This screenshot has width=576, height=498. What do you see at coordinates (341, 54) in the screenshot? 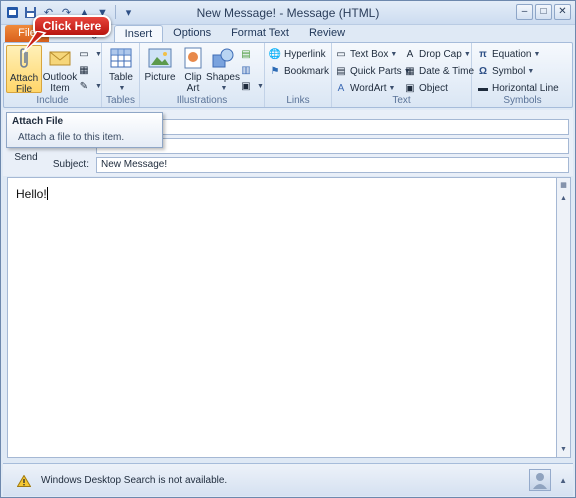
I see `text-box-icon: ▭` at bounding box center [341, 54].